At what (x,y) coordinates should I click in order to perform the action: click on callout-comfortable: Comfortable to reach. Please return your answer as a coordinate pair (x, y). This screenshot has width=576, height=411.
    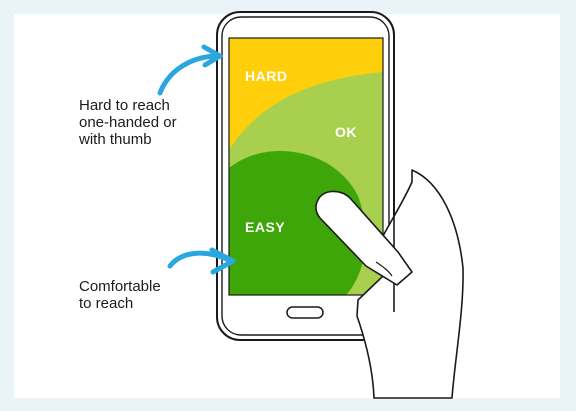
    Looking at the image, I should click on (120, 295).